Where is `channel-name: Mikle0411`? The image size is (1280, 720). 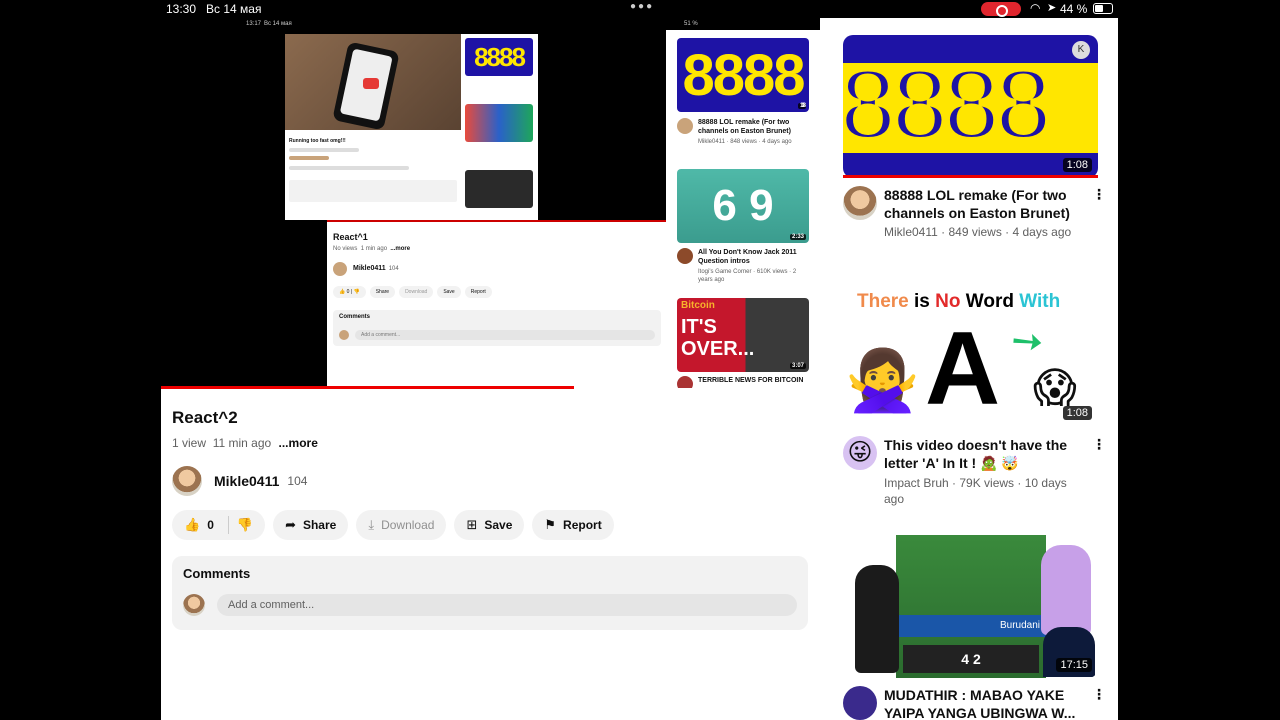
channel-name: Mikle0411 is located at coordinates (246, 481).